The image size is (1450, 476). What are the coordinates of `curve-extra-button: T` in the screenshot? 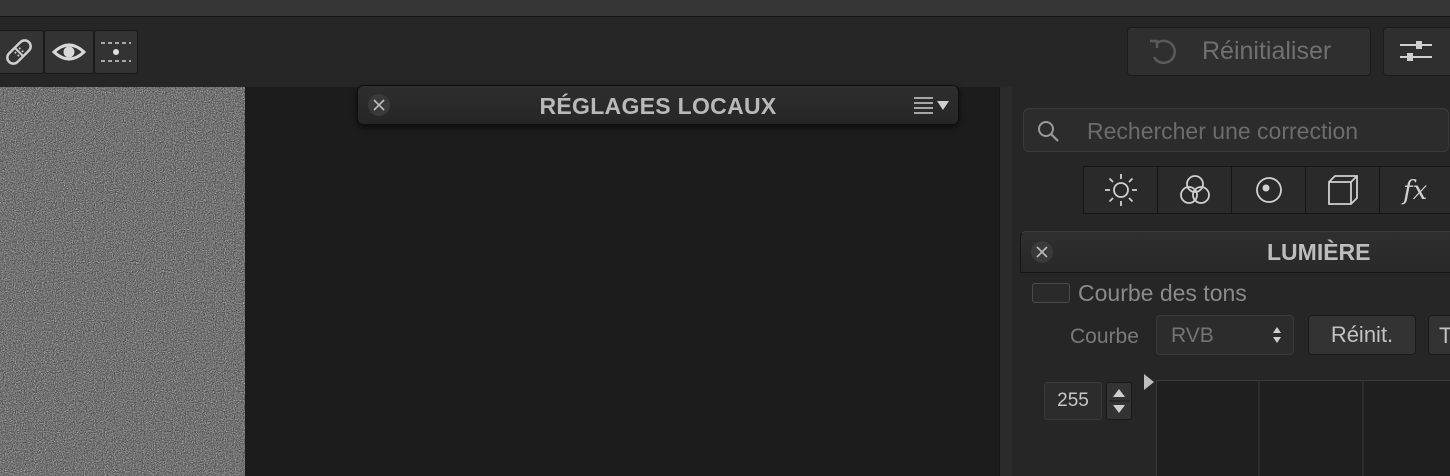 It's located at (1439, 335).